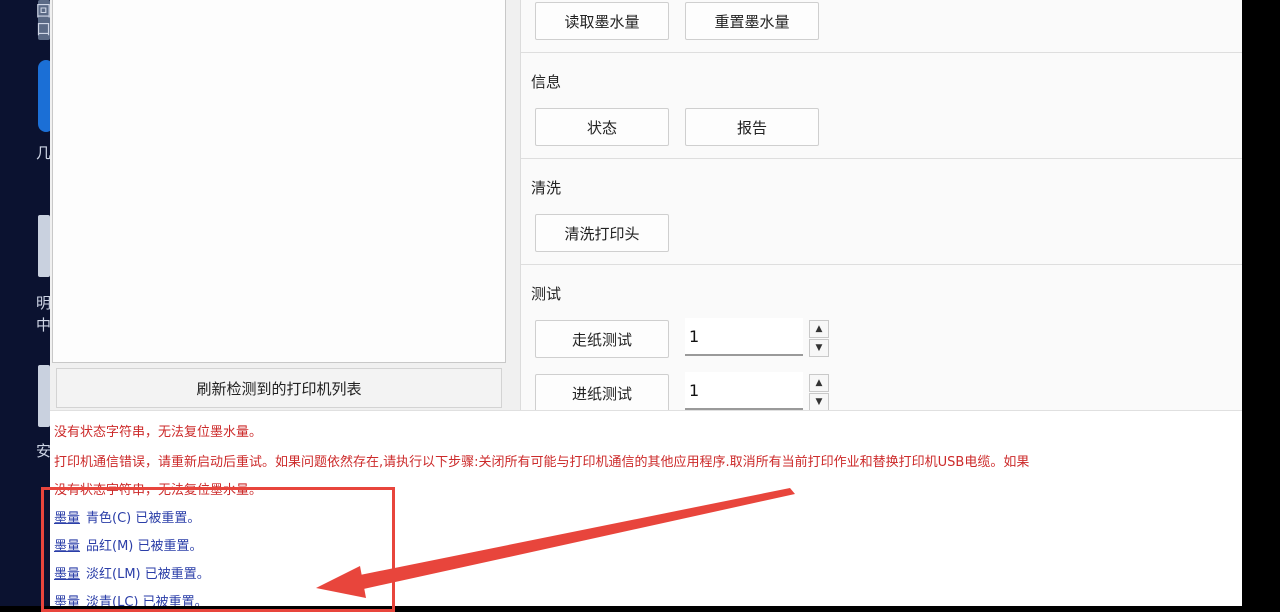  What do you see at coordinates (341, 582) in the screenshot?
I see `annotation-arrowhead` at bounding box center [341, 582].